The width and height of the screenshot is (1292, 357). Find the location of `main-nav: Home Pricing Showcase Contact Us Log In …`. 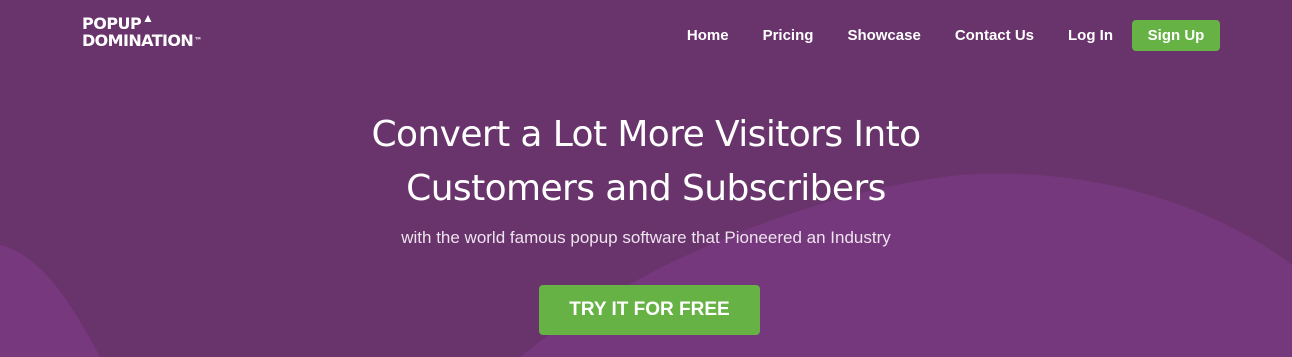

main-nav: Home Pricing Showcase Contact Us Log In … is located at coordinates (936, 35).